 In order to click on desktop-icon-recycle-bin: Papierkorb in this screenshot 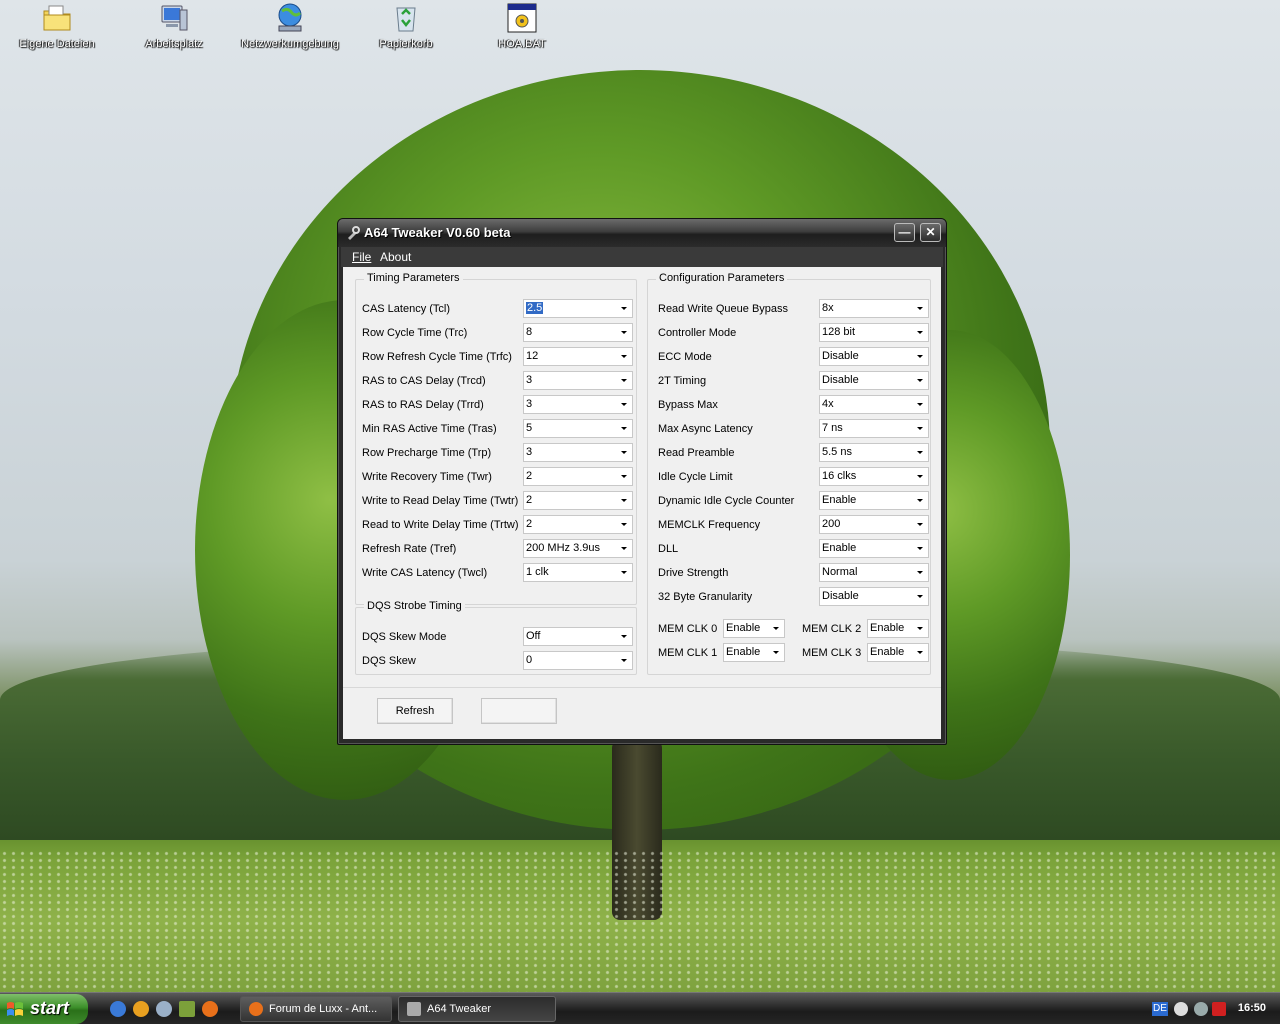, I will do `click(406, 26)`.